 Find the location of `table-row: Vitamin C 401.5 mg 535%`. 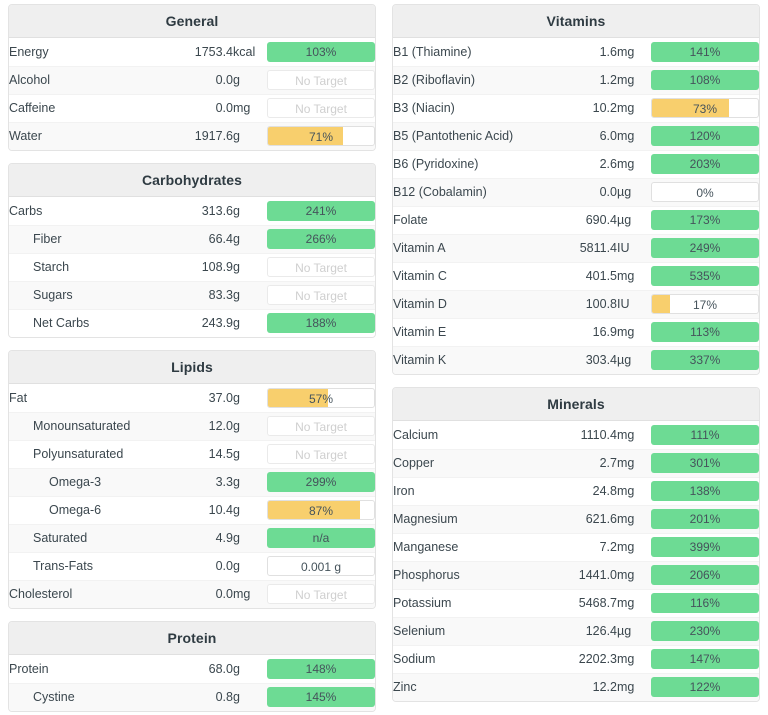

table-row: Vitamin C 401.5 mg 535% is located at coordinates (576, 276).